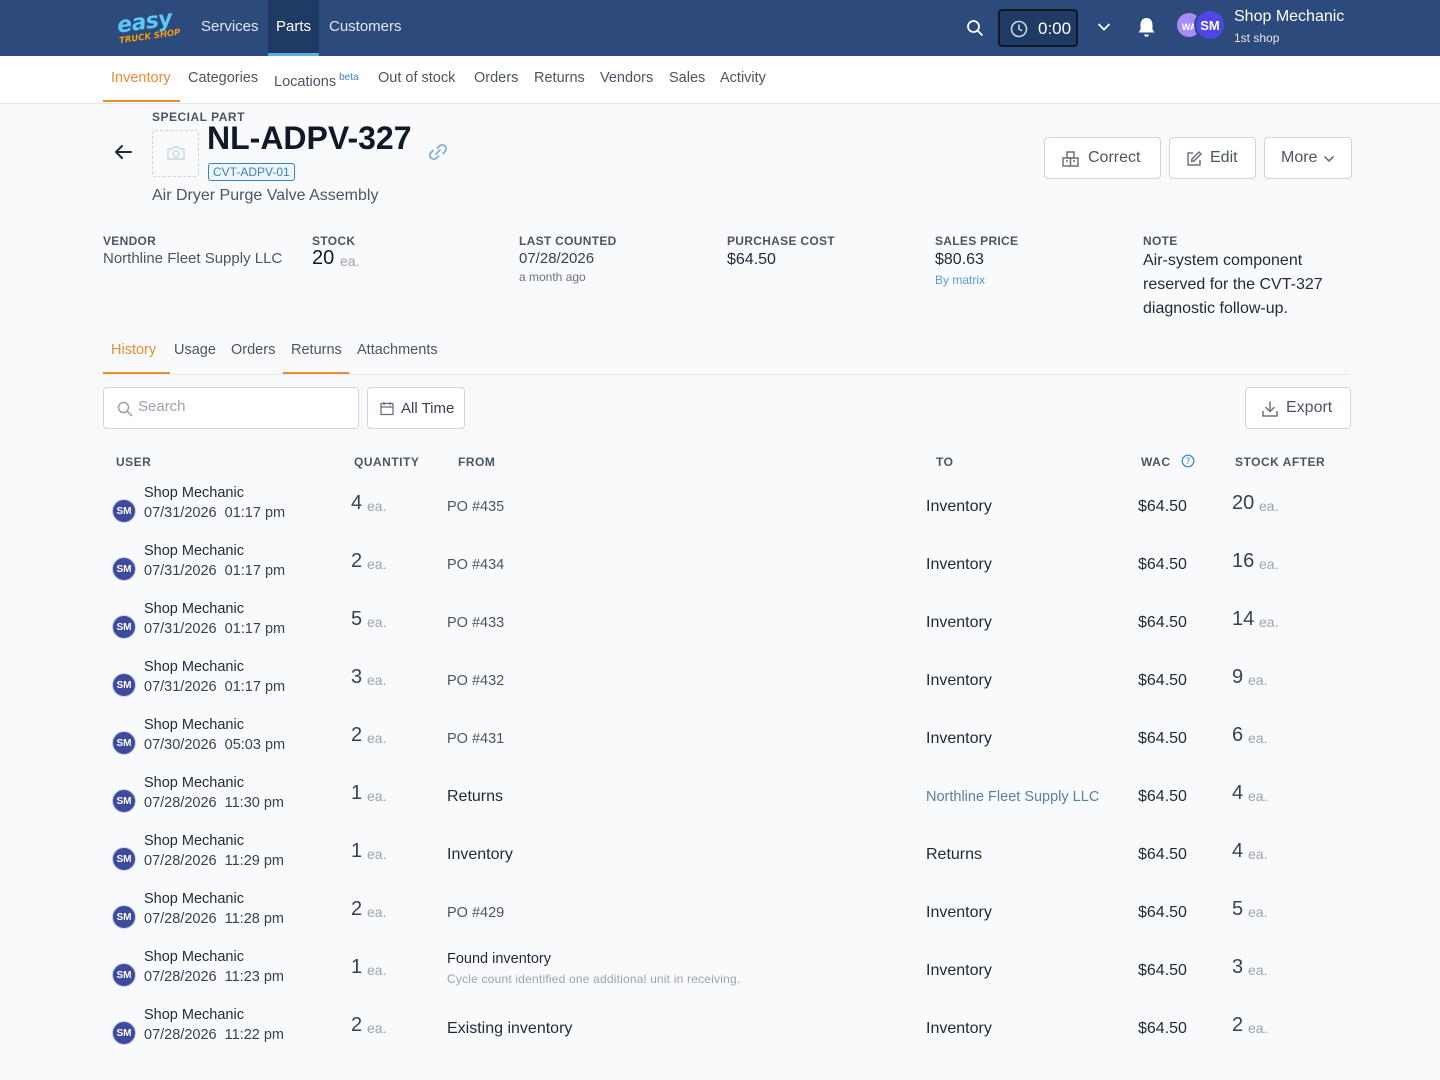 The width and height of the screenshot is (1440, 1080). I want to click on subnav-orders: Orders, so click(496, 79).